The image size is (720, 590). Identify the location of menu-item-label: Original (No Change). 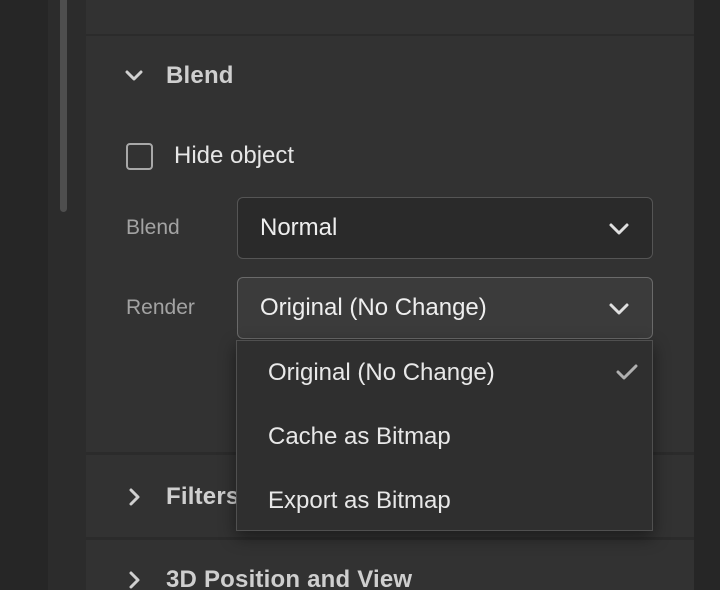
(381, 372).